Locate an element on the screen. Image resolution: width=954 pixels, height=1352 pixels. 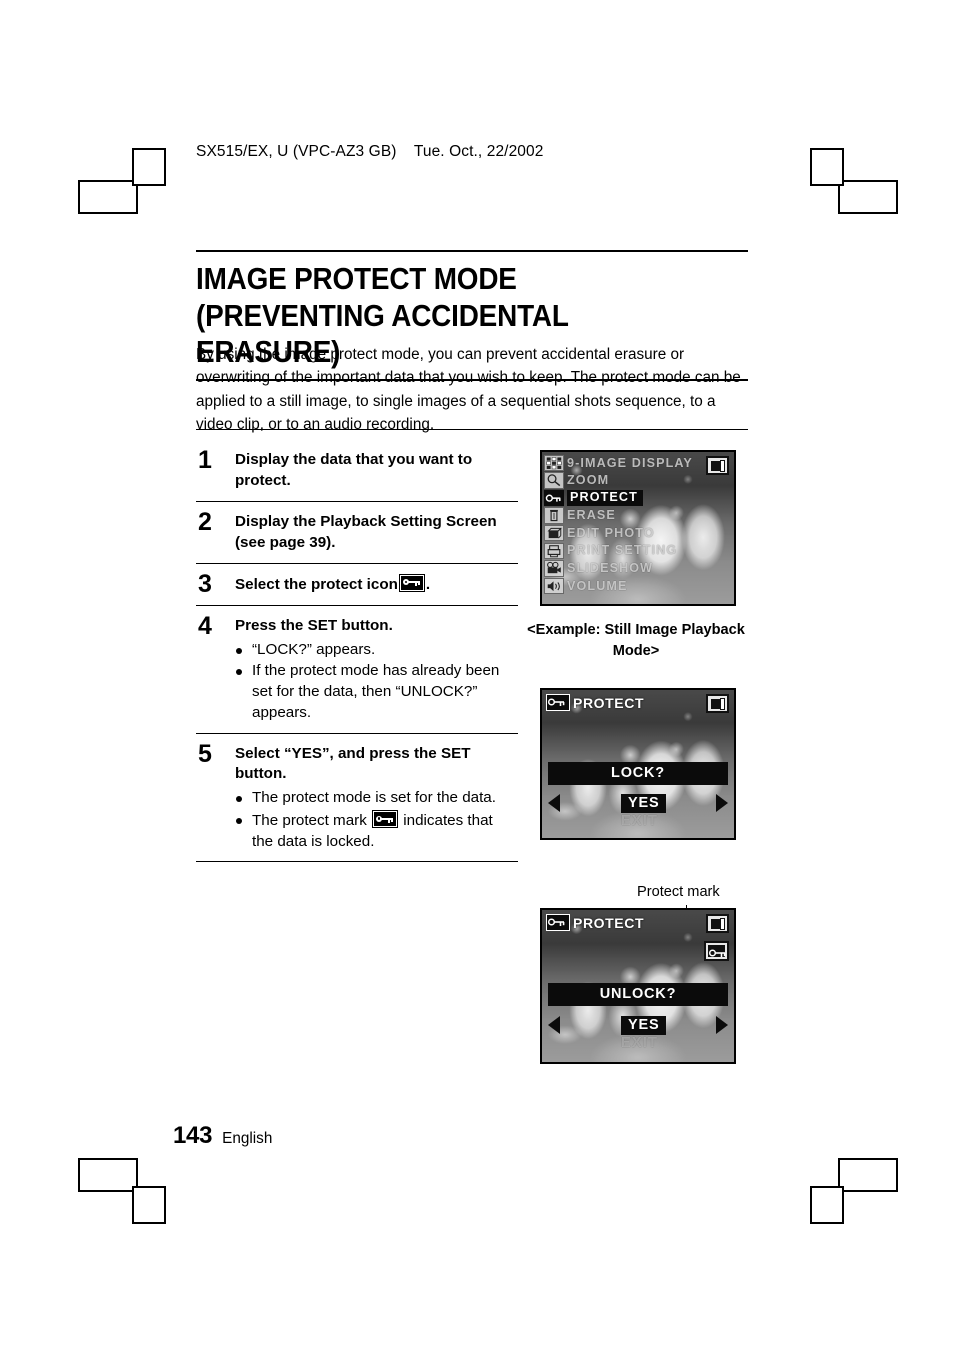
menu-item-protect: PROTECT is located at coordinates (624, 498).